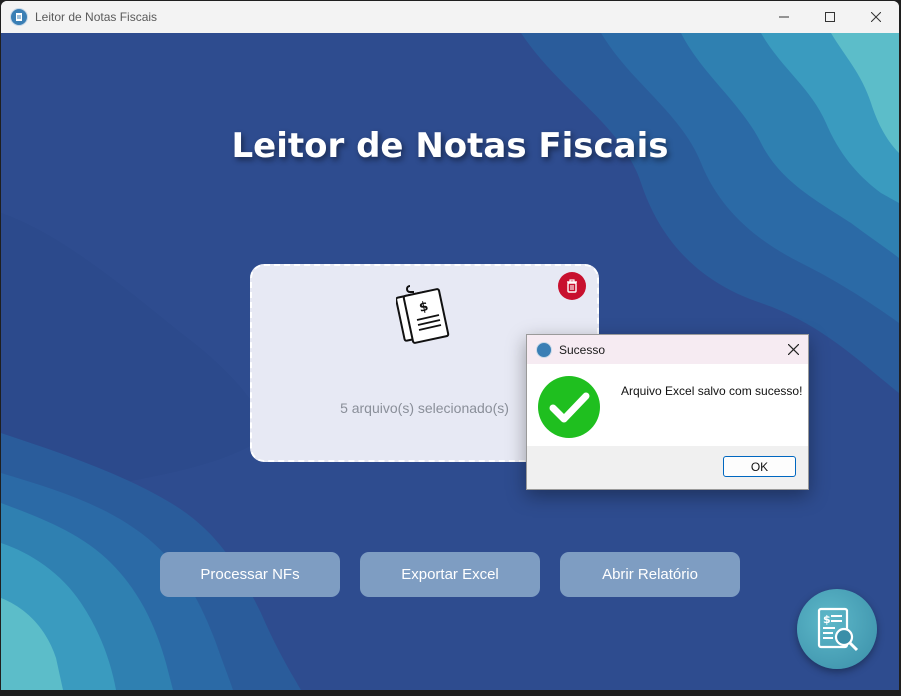 The height and width of the screenshot is (696, 901). I want to click on trash-icon, so click(572, 286).